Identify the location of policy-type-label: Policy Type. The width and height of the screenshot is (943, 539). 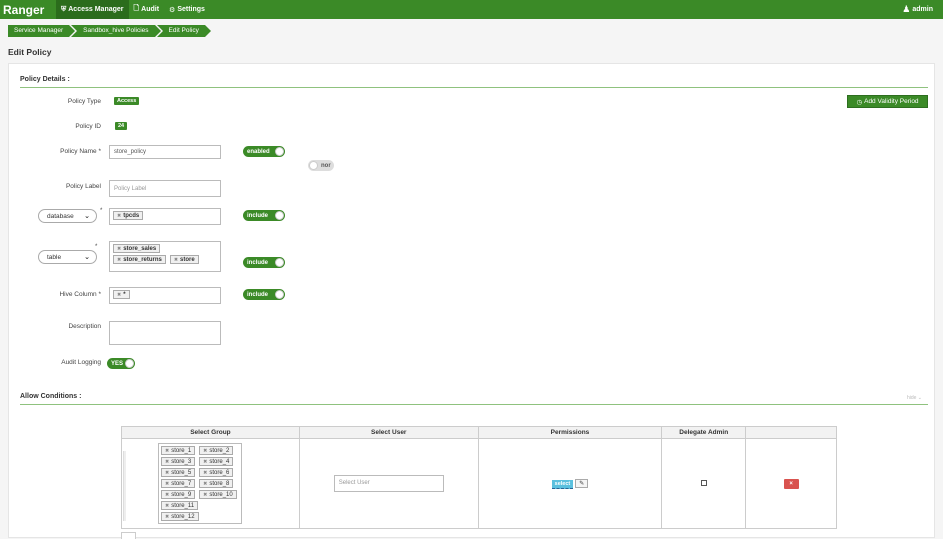
(84, 101).